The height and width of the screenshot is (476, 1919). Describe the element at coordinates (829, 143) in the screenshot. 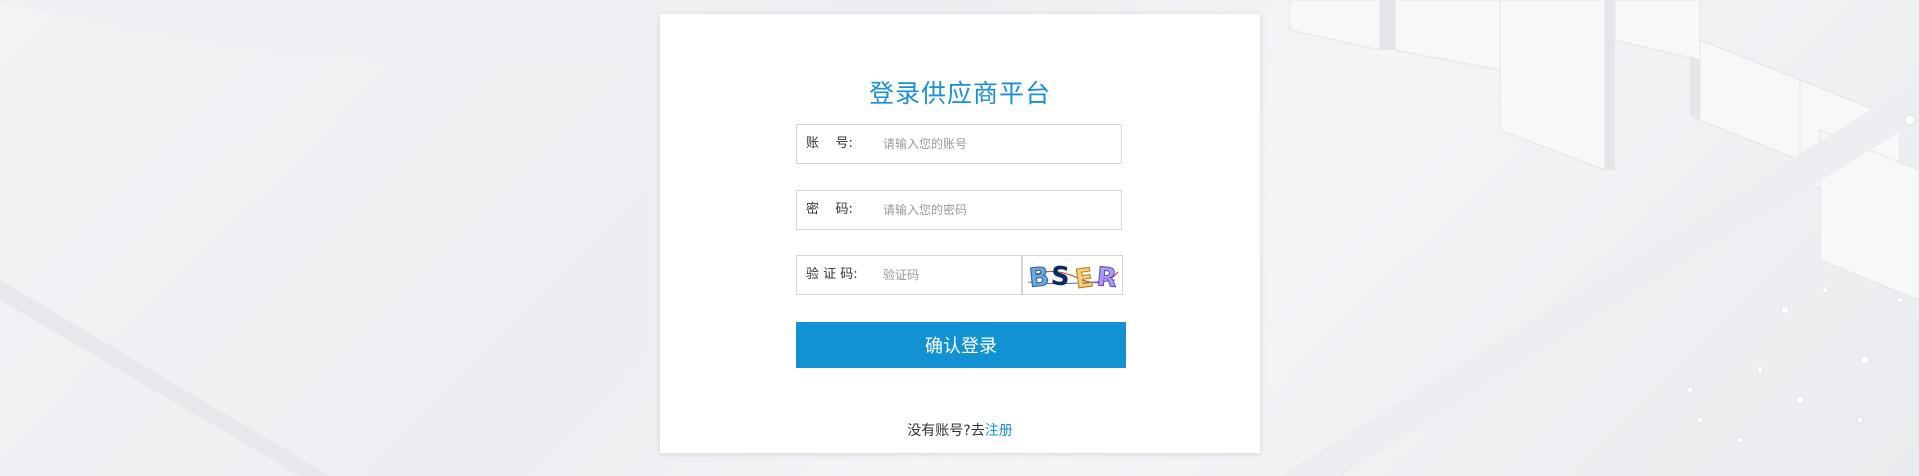

I see `account-label: 账 号:` at that location.